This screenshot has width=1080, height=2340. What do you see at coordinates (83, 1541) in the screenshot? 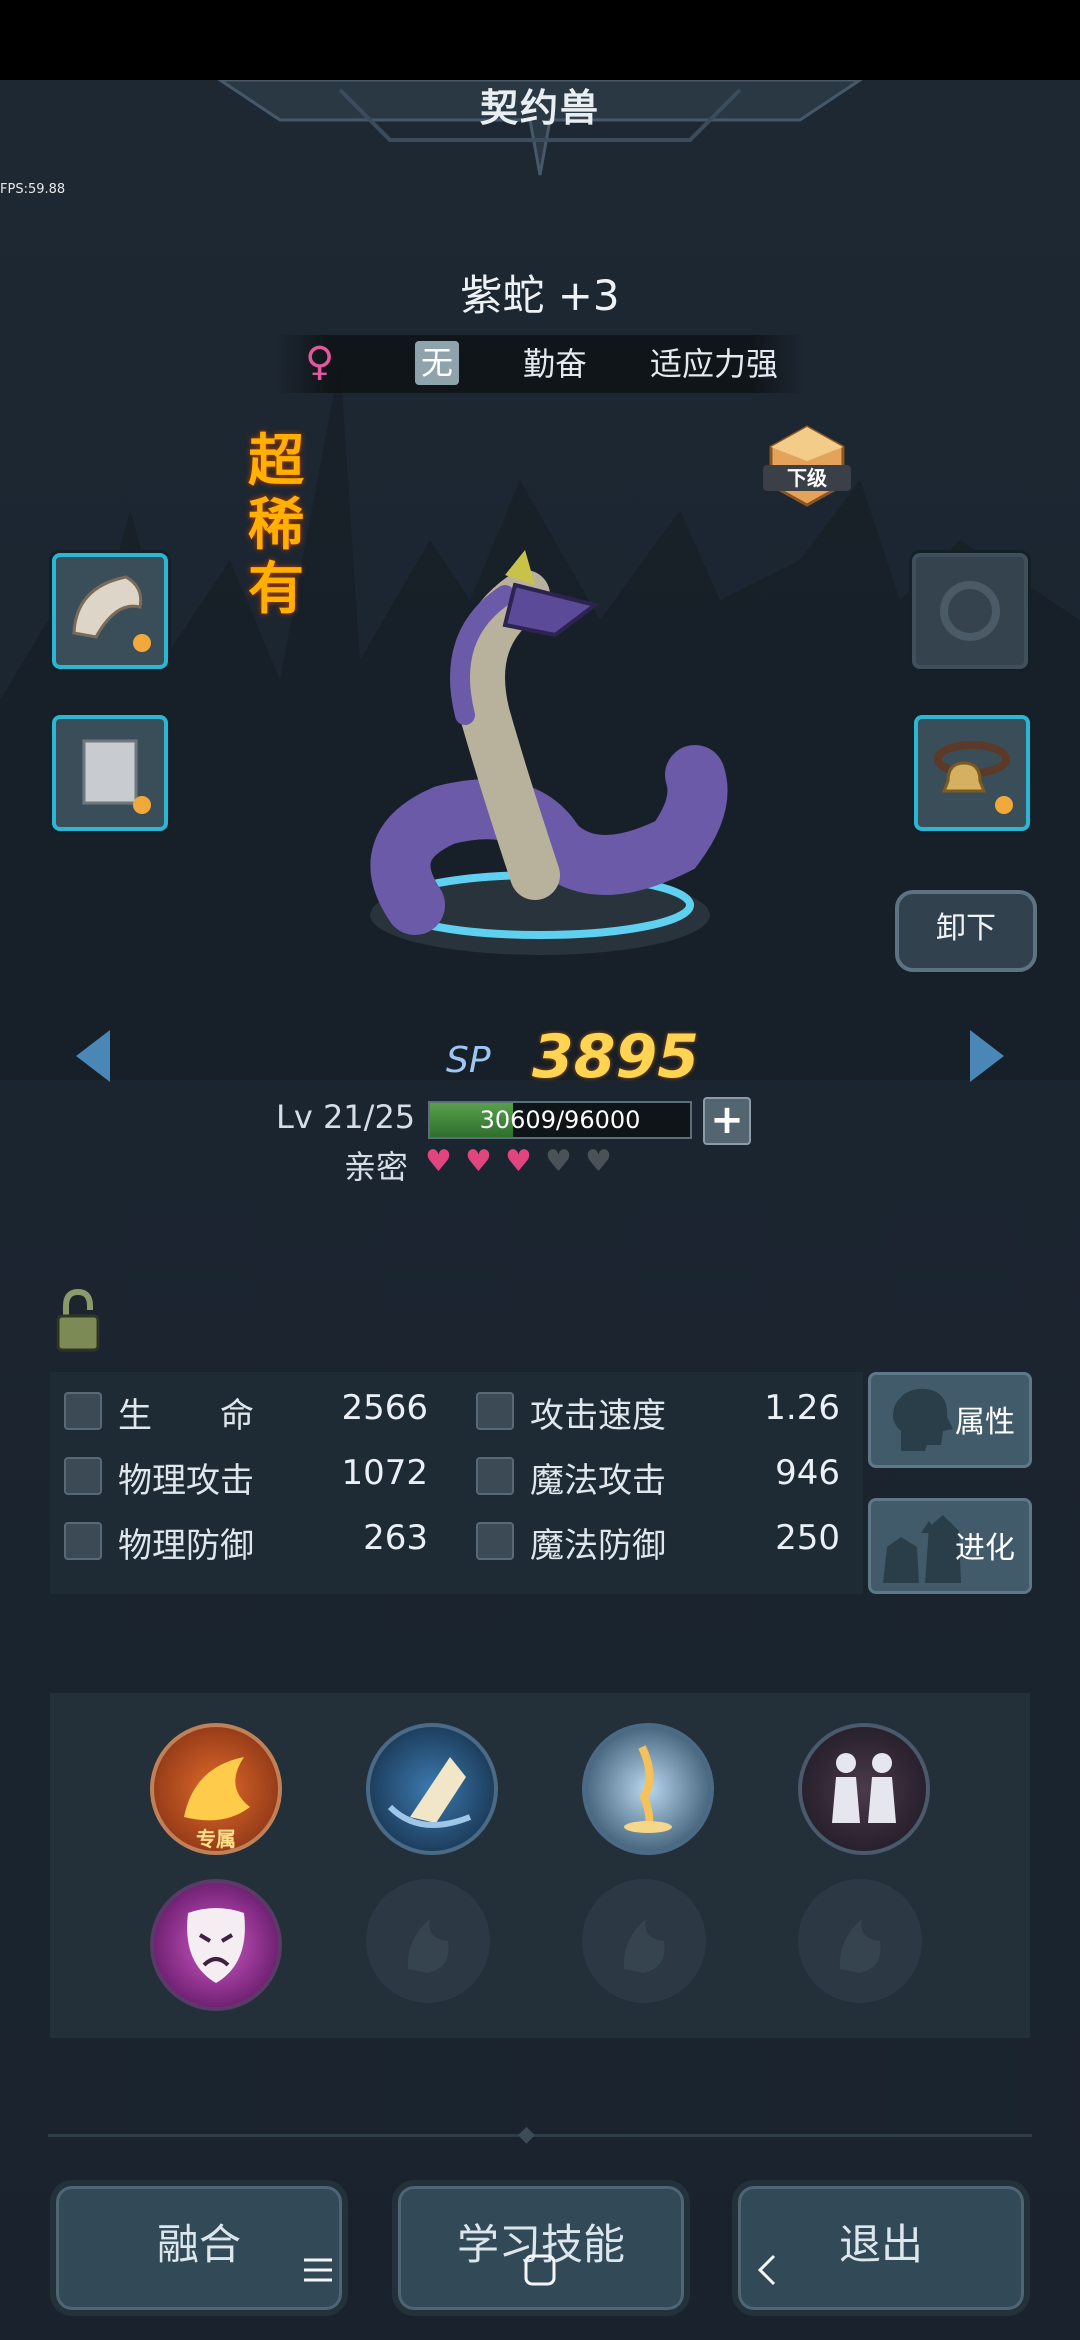
I see `shield-icon` at bounding box center [83, 1541].